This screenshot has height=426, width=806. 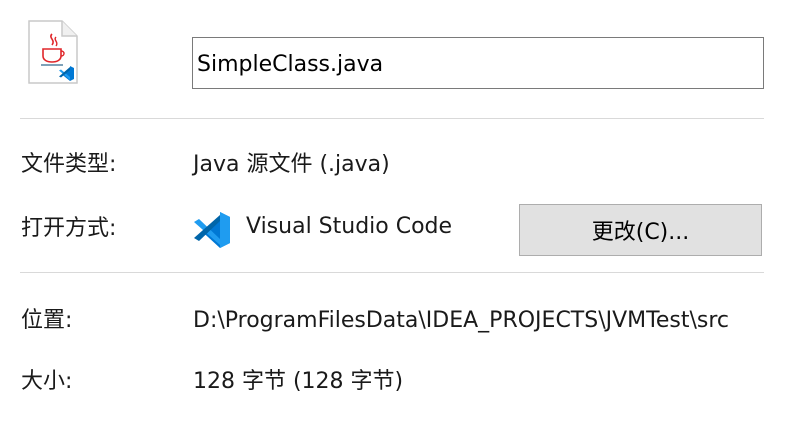 What do you see at coordinates (53, 52) in the screenshot?
I see `java-file-icon` at bounding box center [53, 52].